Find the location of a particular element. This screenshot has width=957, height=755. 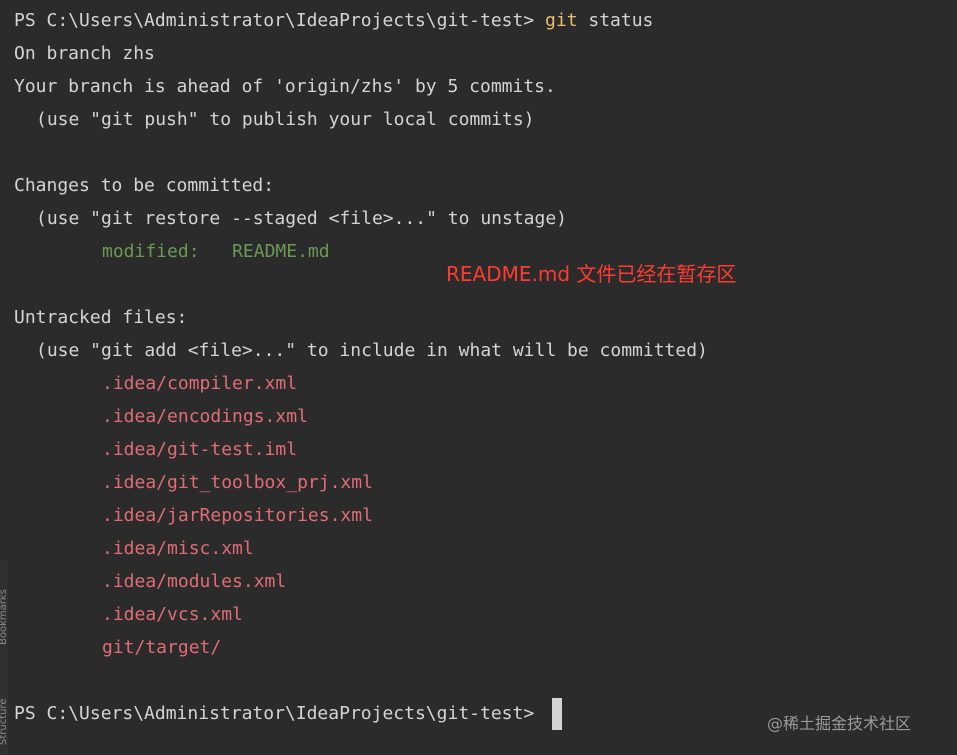

tab-bookmarks: Bookmarks is located at coordinates (5, 610).